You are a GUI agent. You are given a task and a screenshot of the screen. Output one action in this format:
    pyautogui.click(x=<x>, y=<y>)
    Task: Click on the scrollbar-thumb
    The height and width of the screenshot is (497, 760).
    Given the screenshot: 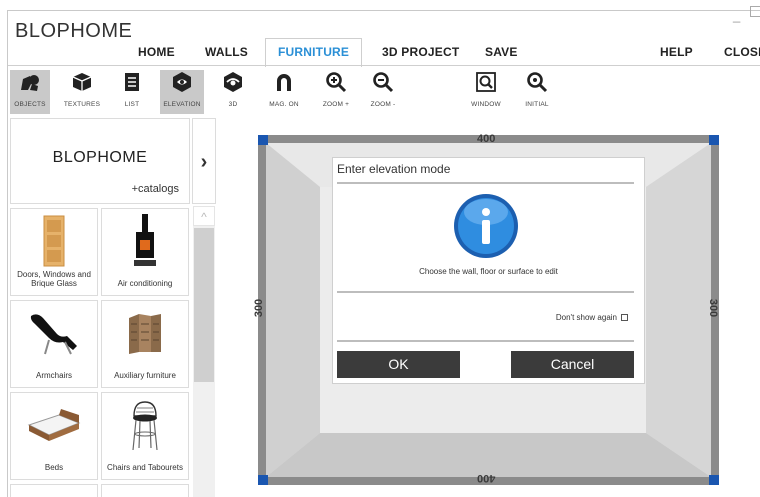 What is the action you would take?
    pyautogui.click(x=204, y=305)
    